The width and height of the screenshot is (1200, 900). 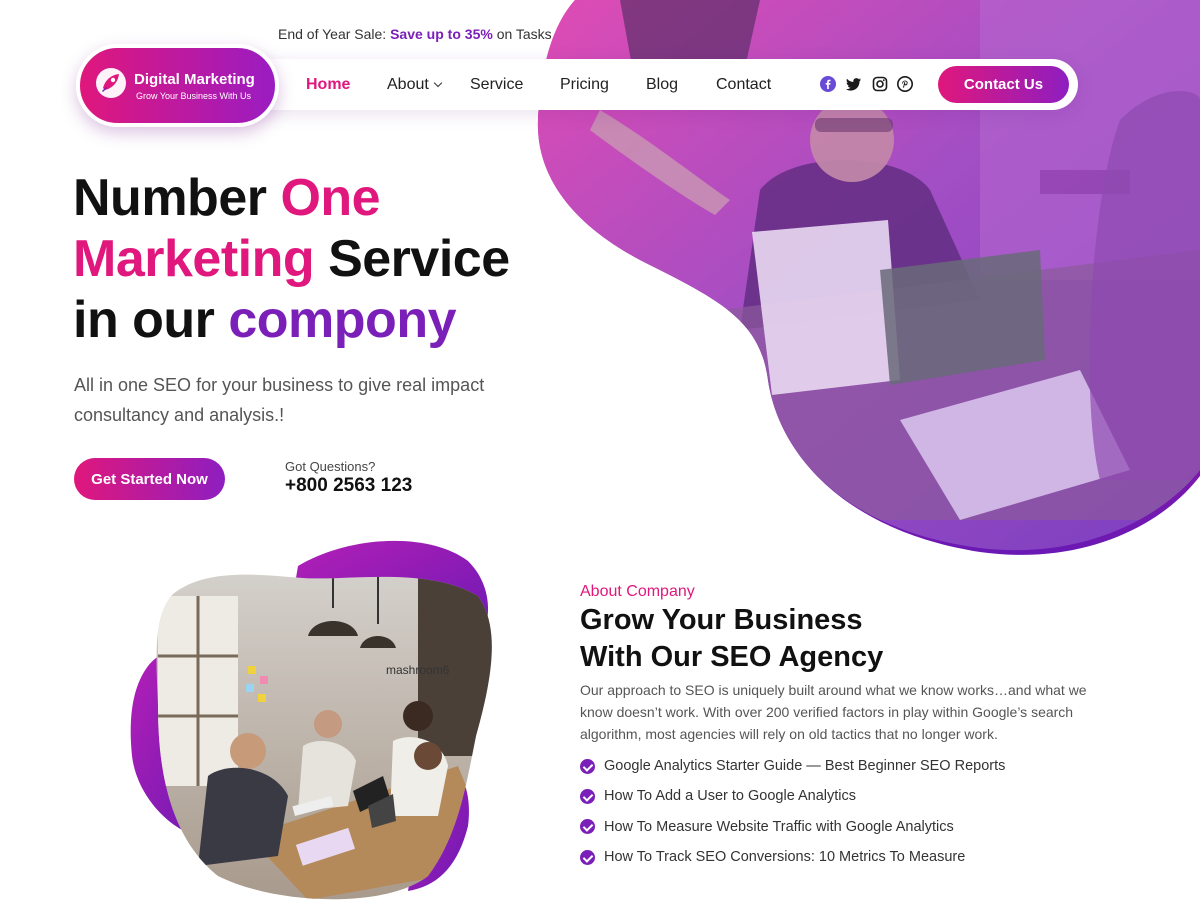 I want to click on nav-about: About, so click(x=415, y=85).